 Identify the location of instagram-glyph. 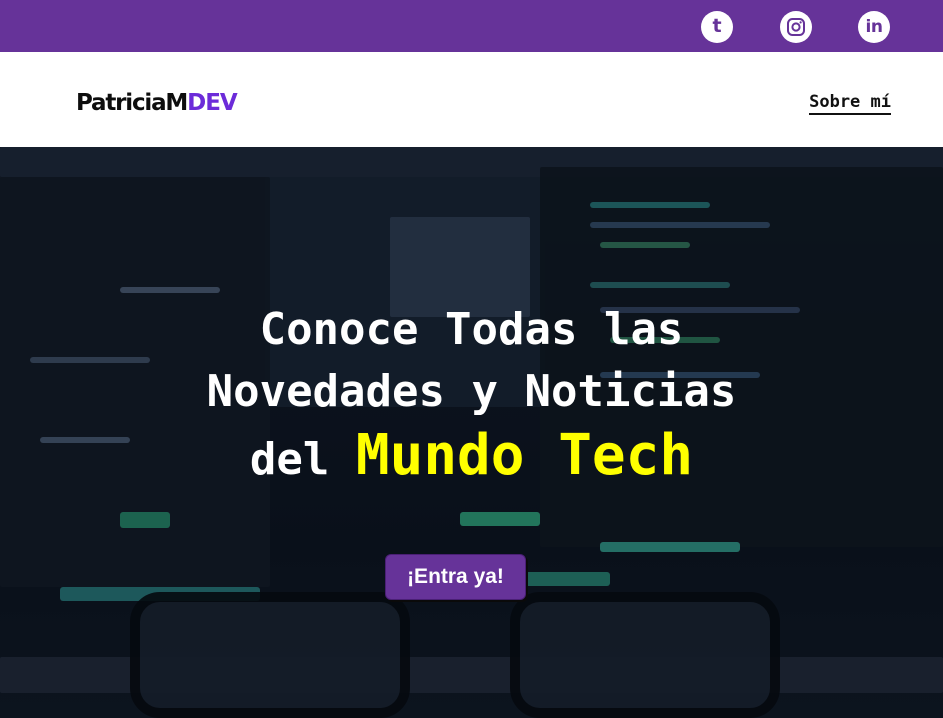
(796, 27).